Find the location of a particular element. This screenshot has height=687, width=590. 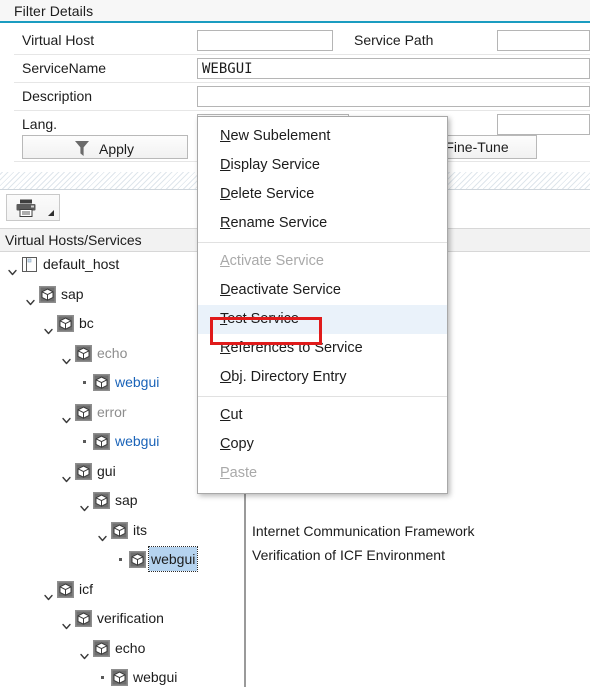

tree-node-label: its is located at coordinates (140, 529).